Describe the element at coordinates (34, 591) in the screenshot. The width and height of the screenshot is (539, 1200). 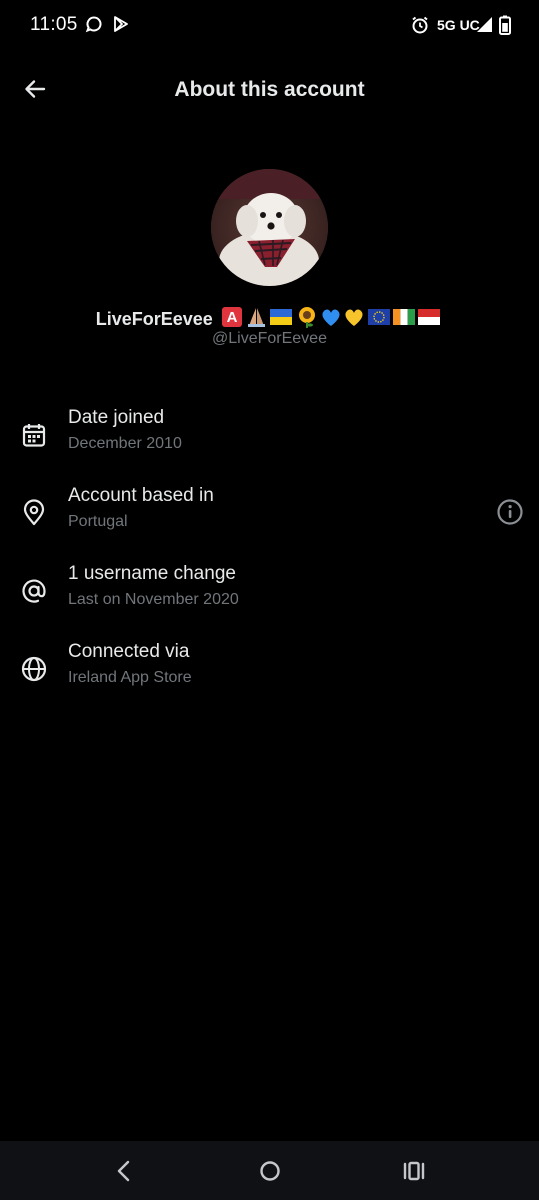
I see `at-sign-icon` at that location.